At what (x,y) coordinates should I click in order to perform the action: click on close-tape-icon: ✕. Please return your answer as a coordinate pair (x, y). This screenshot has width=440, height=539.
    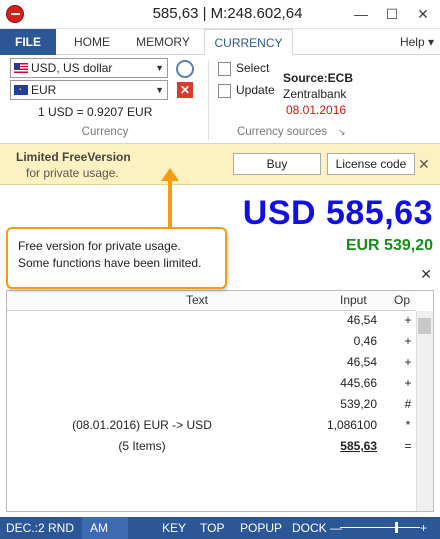
    Looking at the image, I should click on (426, 274).